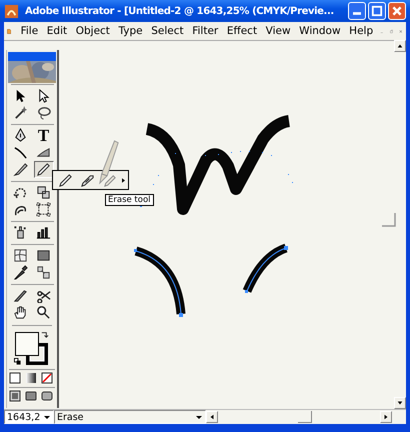  What do you see at coordinates (17, 361) in the screenshot?
I see `default-colors-icon` at bounding box center [17, 361].